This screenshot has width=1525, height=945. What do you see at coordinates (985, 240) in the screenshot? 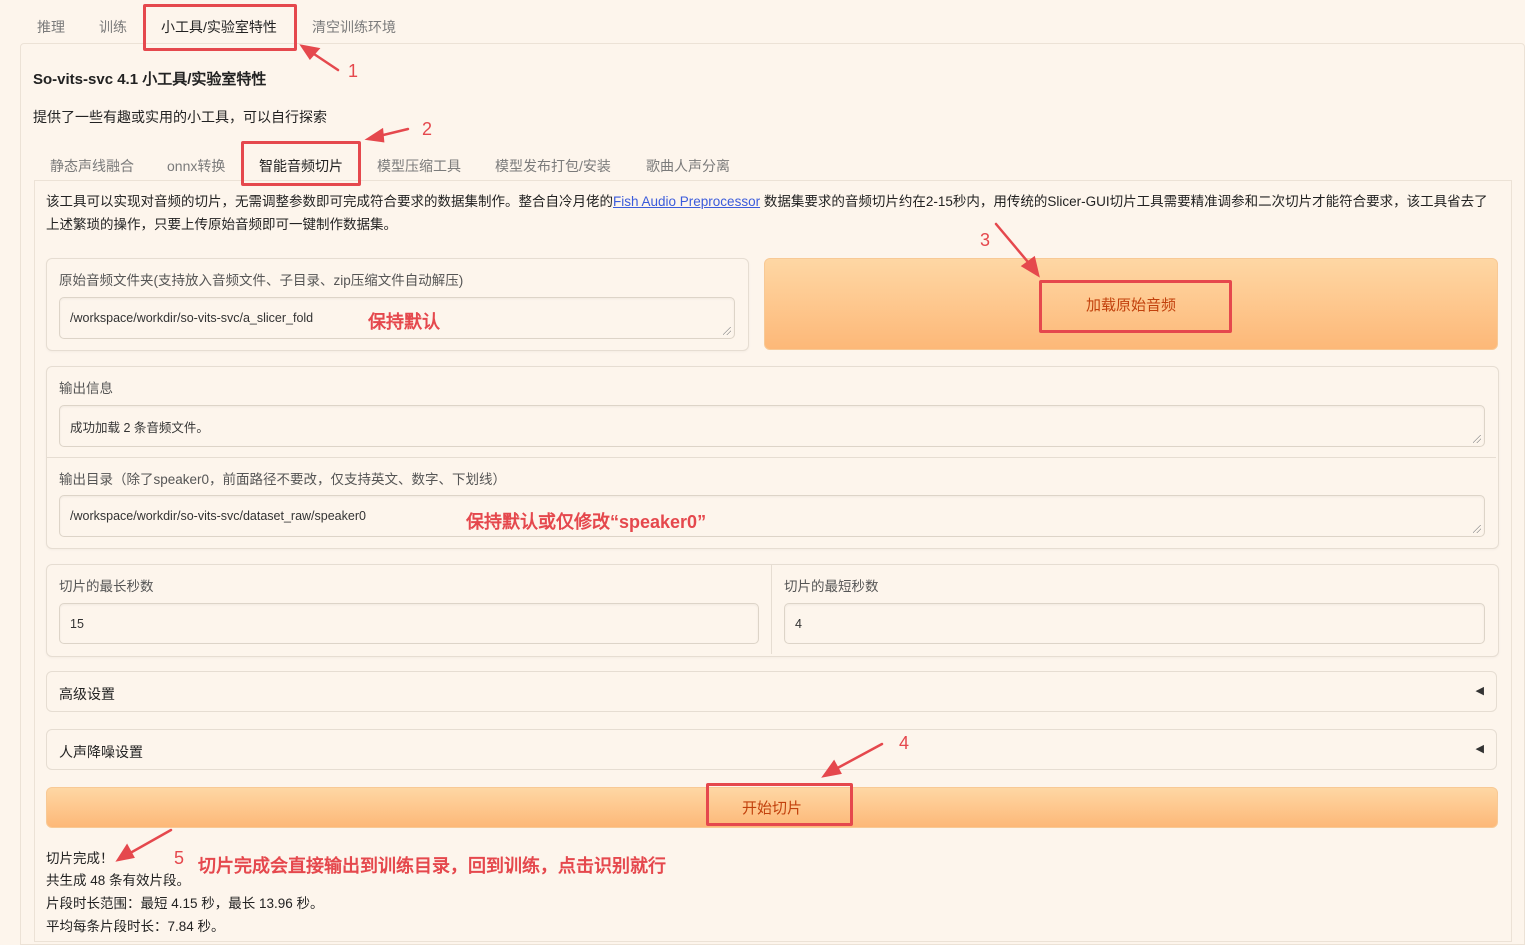
I see `annotation-number-3: 3` at bounding box center [985, 240].